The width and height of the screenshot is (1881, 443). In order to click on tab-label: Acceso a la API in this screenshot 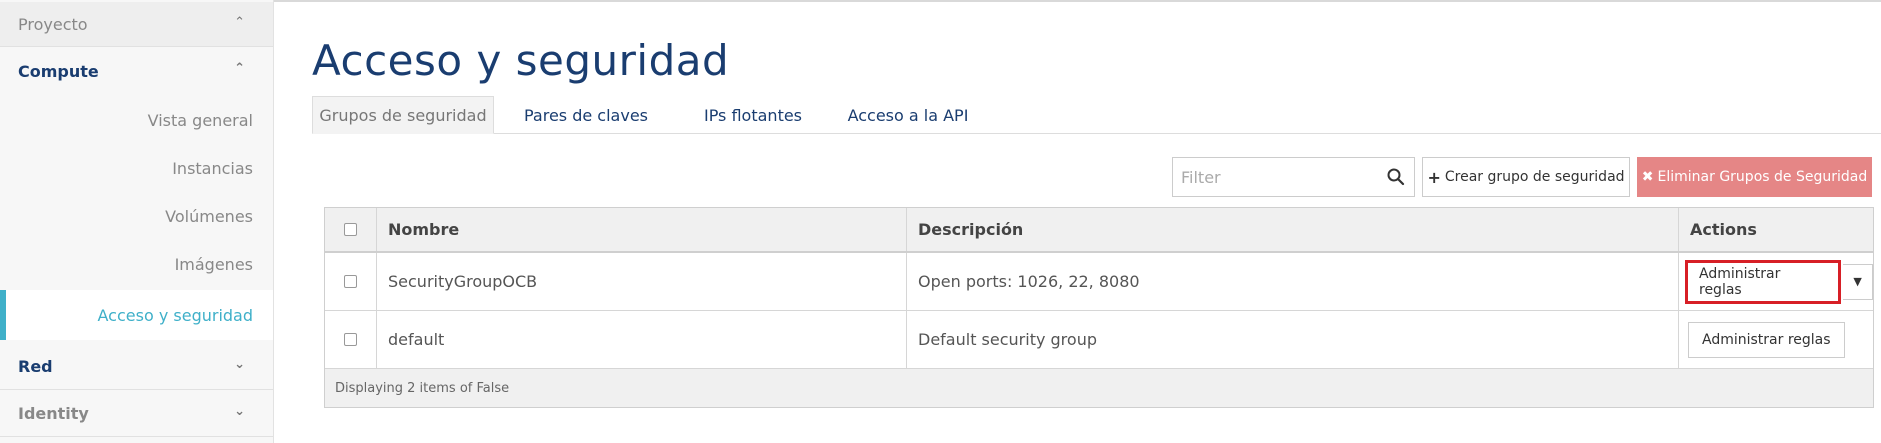, I will do `click(908, 115)`.